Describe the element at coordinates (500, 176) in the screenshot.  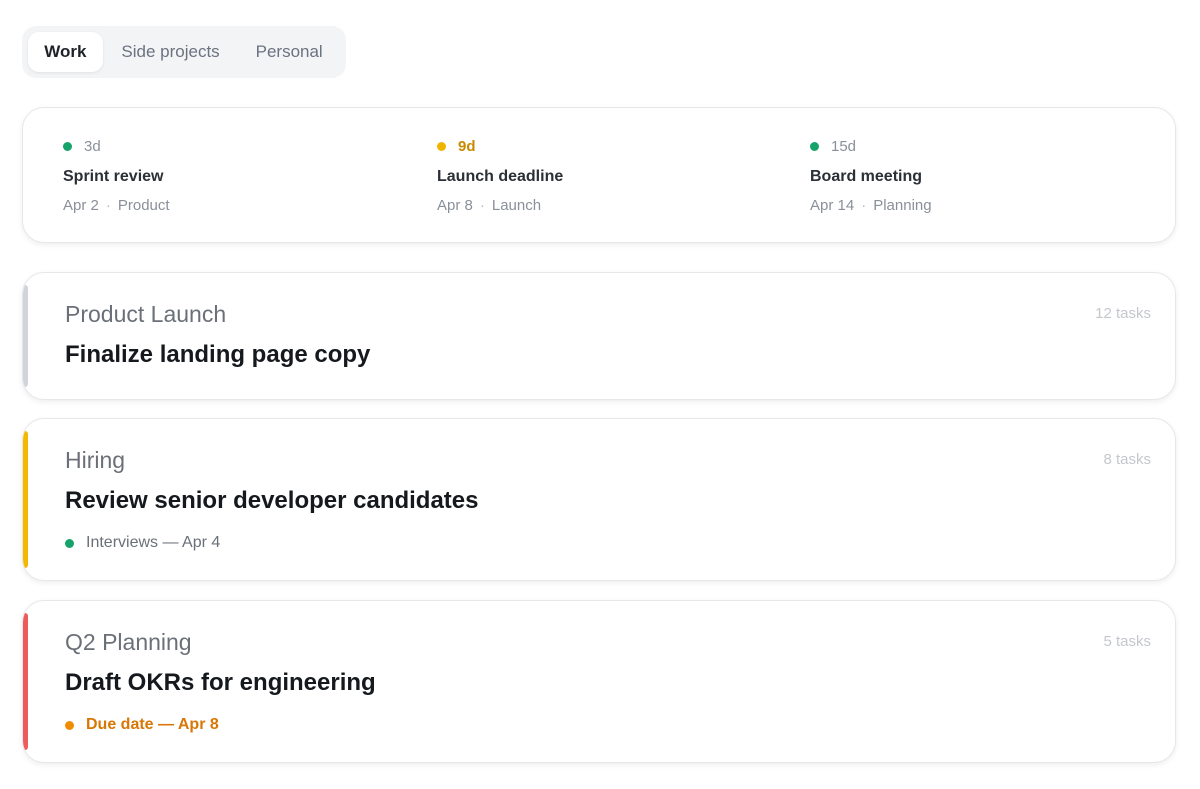
I see `deadline-title: Launch deadline` at that location.